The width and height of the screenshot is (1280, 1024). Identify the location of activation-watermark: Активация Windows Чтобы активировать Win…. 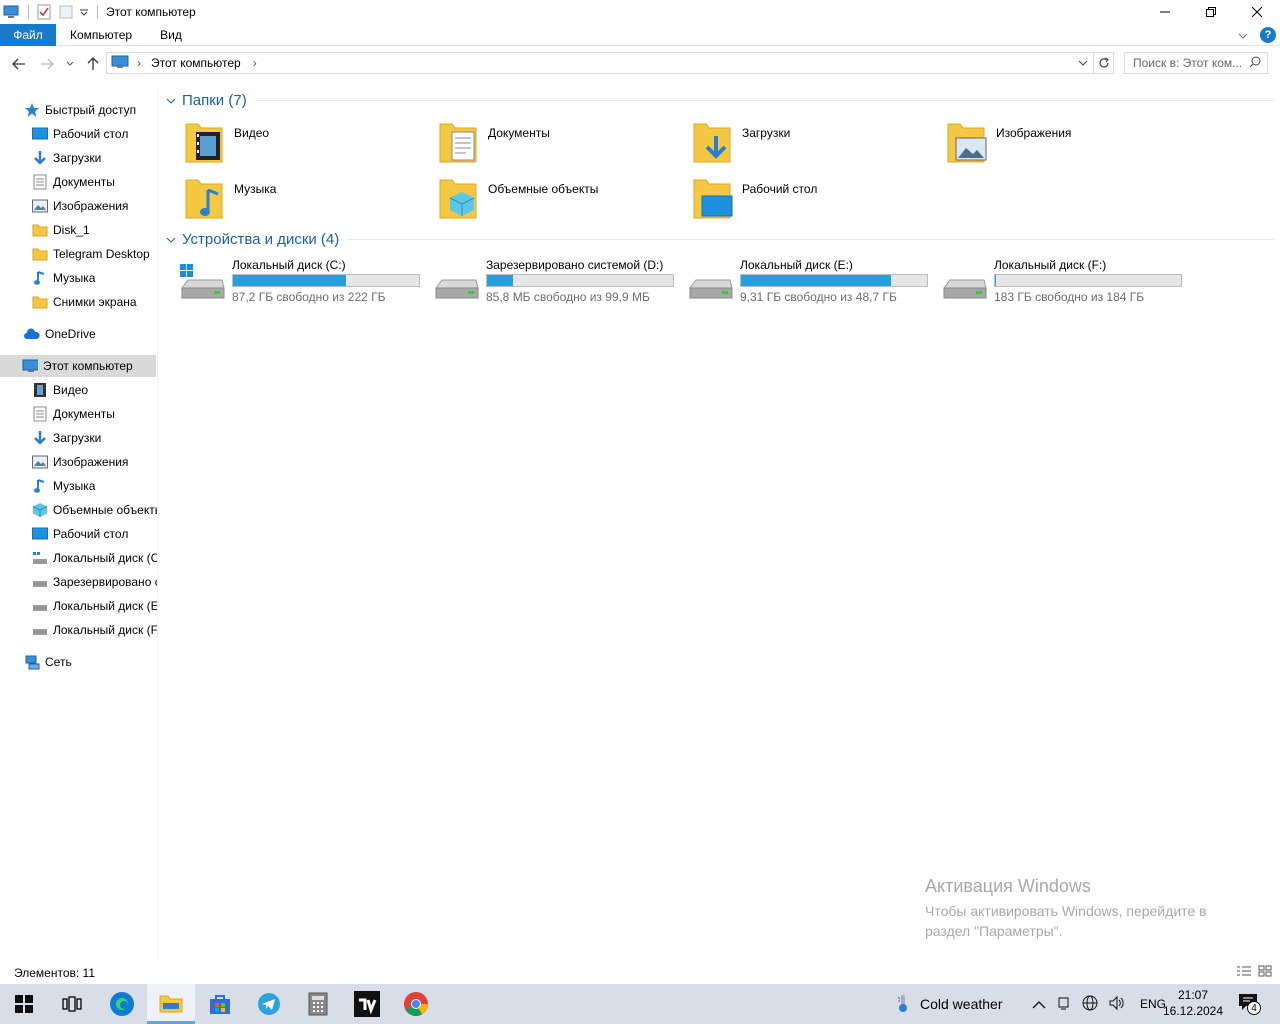
(1085, 908).